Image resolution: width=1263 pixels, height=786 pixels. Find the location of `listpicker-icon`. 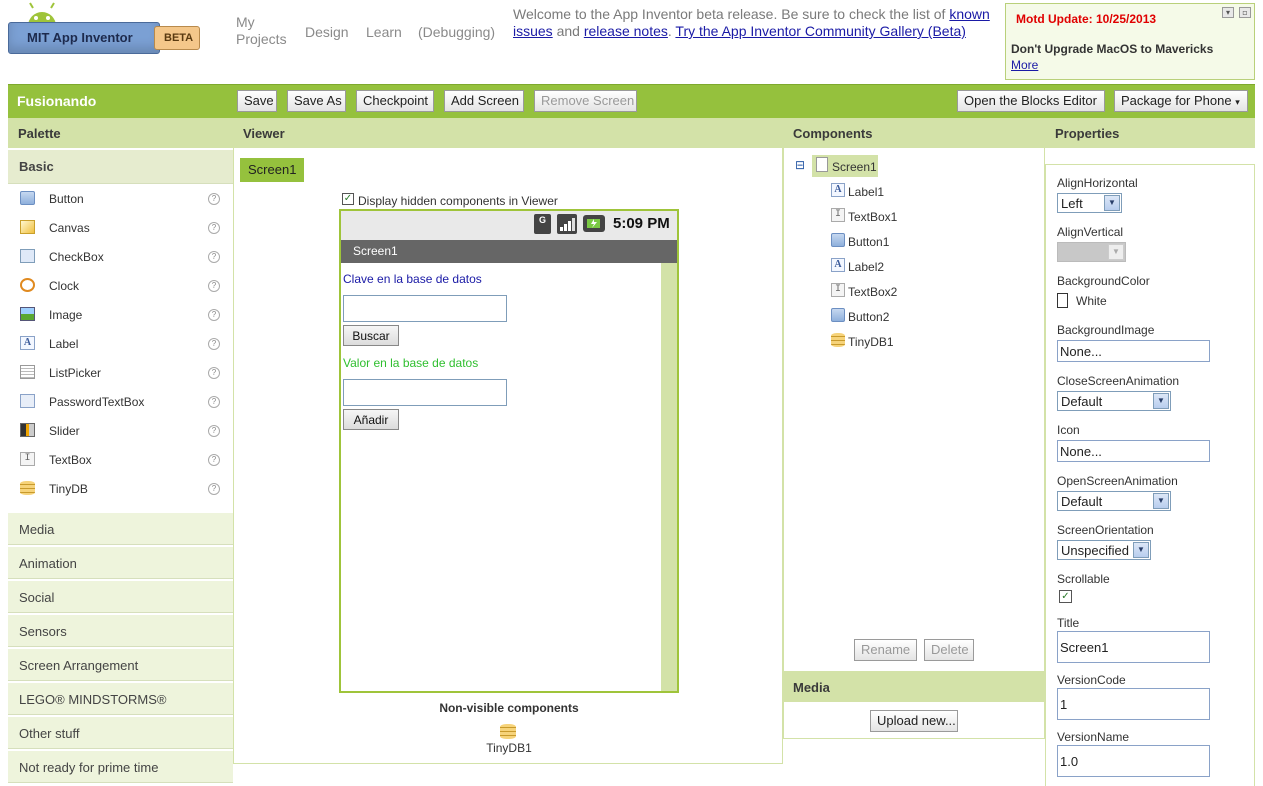

listpicker-icon is located at coordinates (27, 372).